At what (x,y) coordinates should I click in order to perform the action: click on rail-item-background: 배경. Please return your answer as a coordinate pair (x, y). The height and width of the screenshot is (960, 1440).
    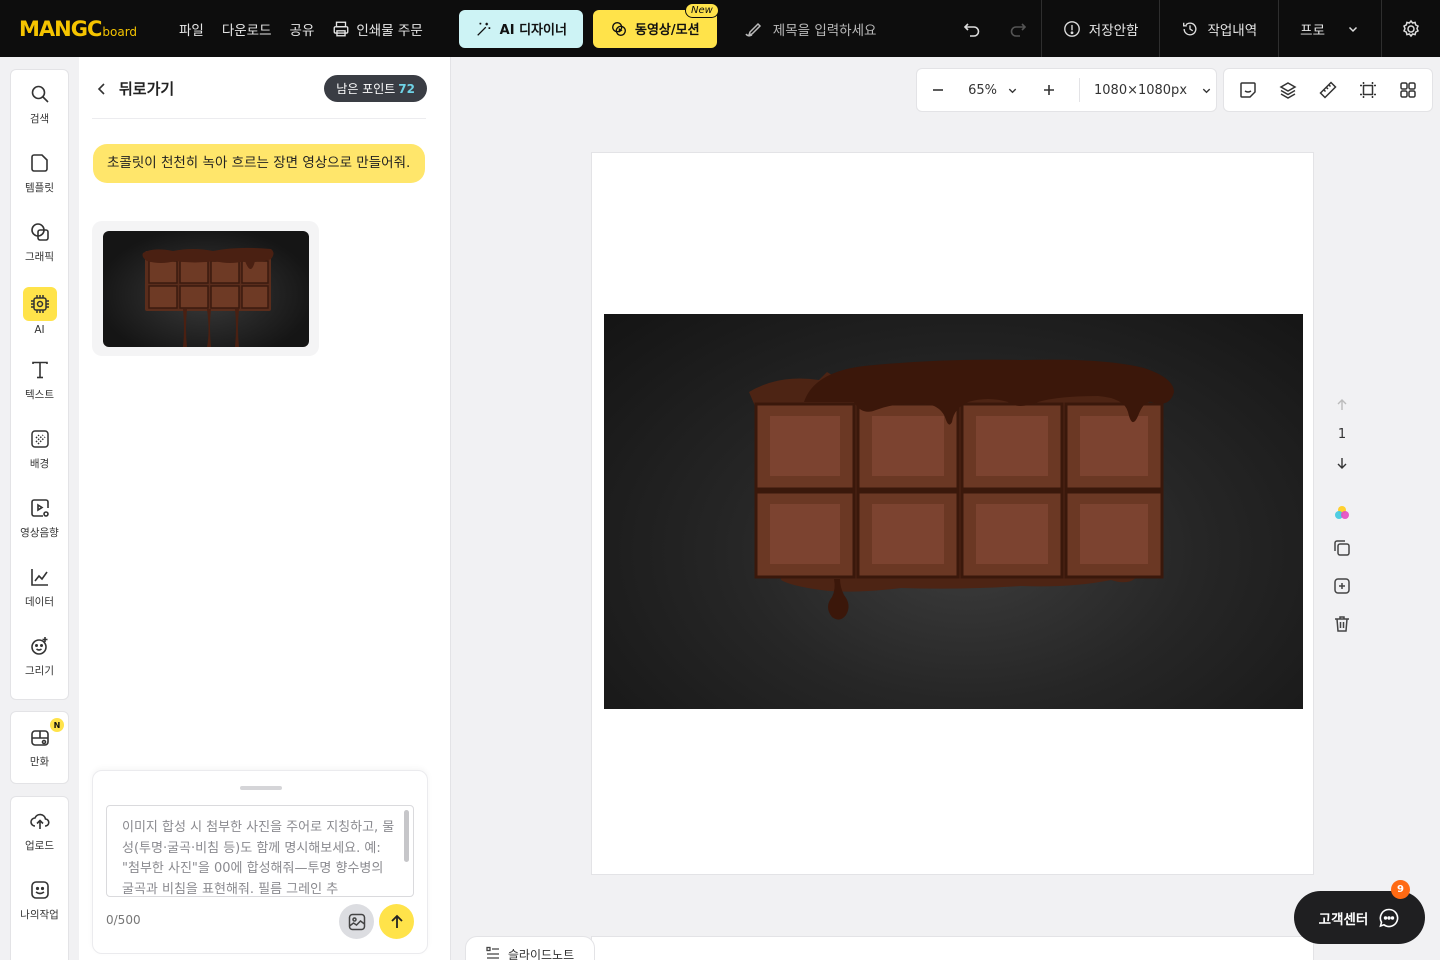
    Looking at the image, I should click on (39, 449).